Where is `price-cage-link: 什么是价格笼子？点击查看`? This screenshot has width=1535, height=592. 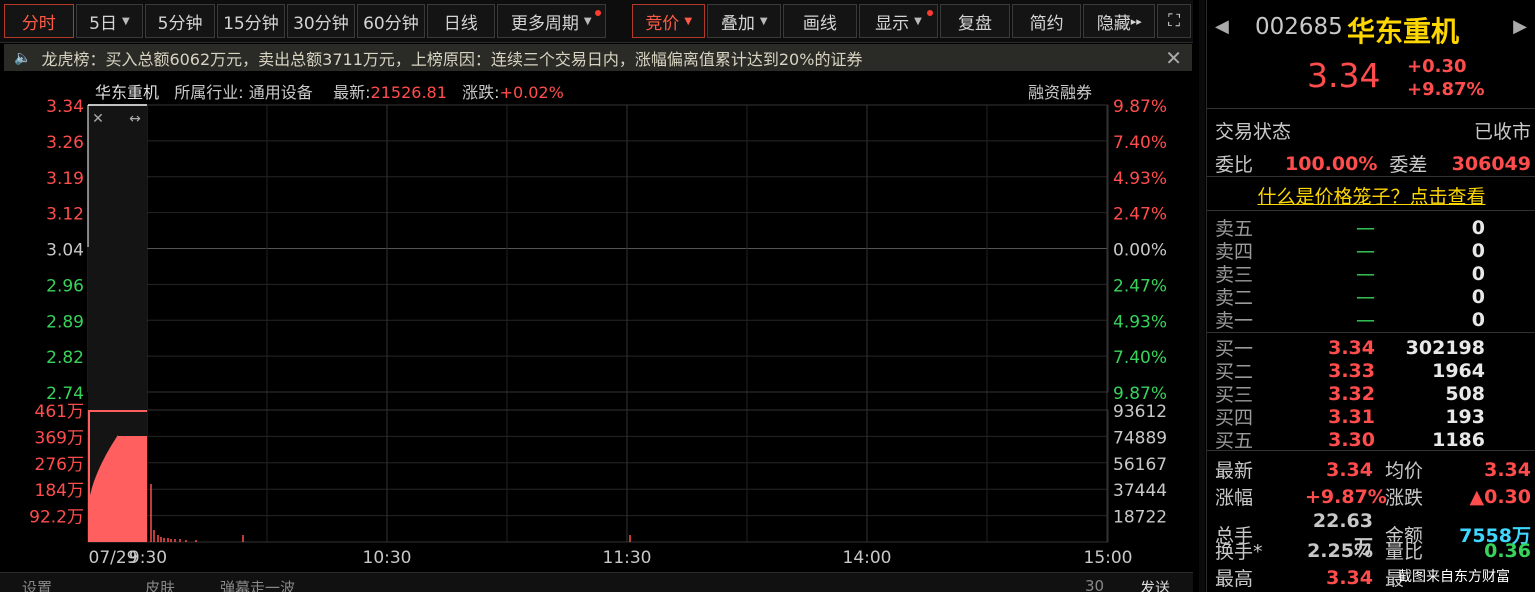 price-cage-link: 什么是价格笼子？点击查看 is located at coordinates (1371, 195).